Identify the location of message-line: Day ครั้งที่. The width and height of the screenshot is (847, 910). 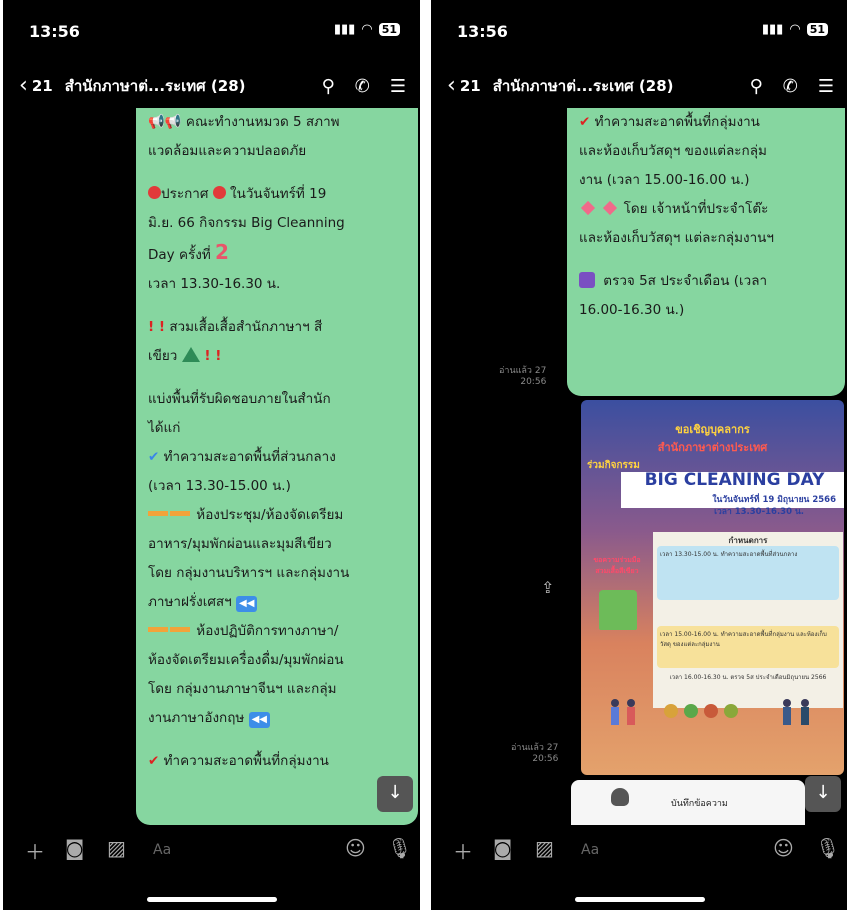
(179, 255).